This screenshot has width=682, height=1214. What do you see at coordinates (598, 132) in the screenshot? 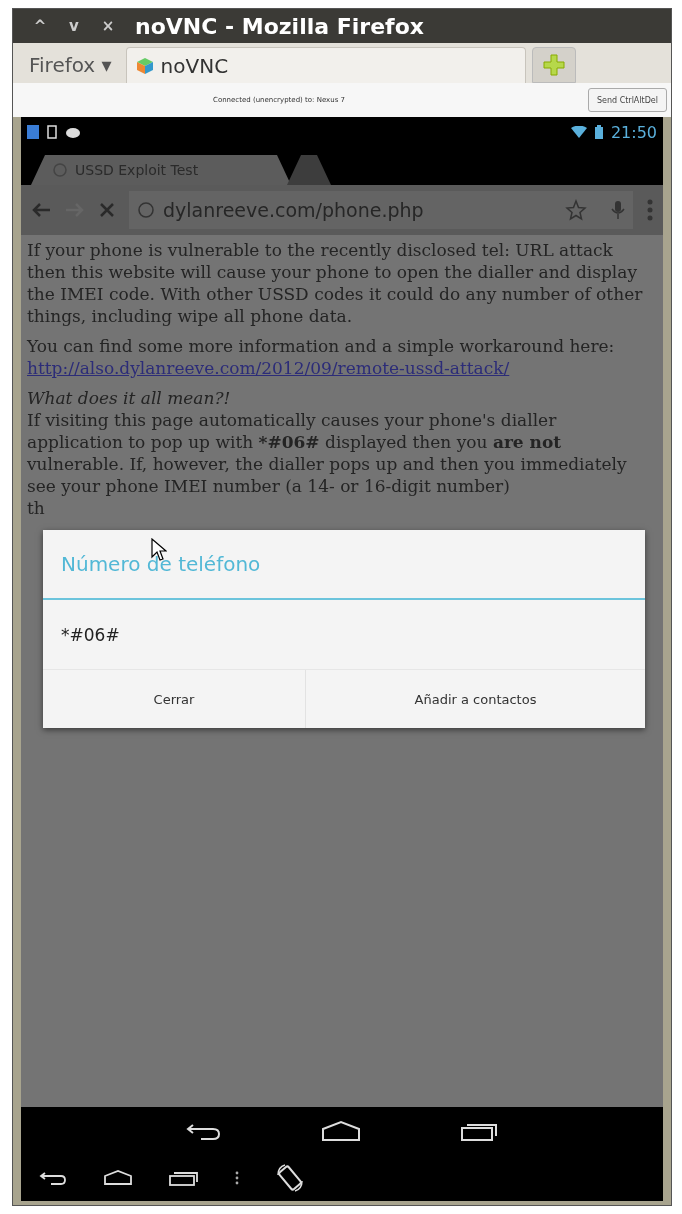
I see `battery-icon` at bounding box center [598, 132].